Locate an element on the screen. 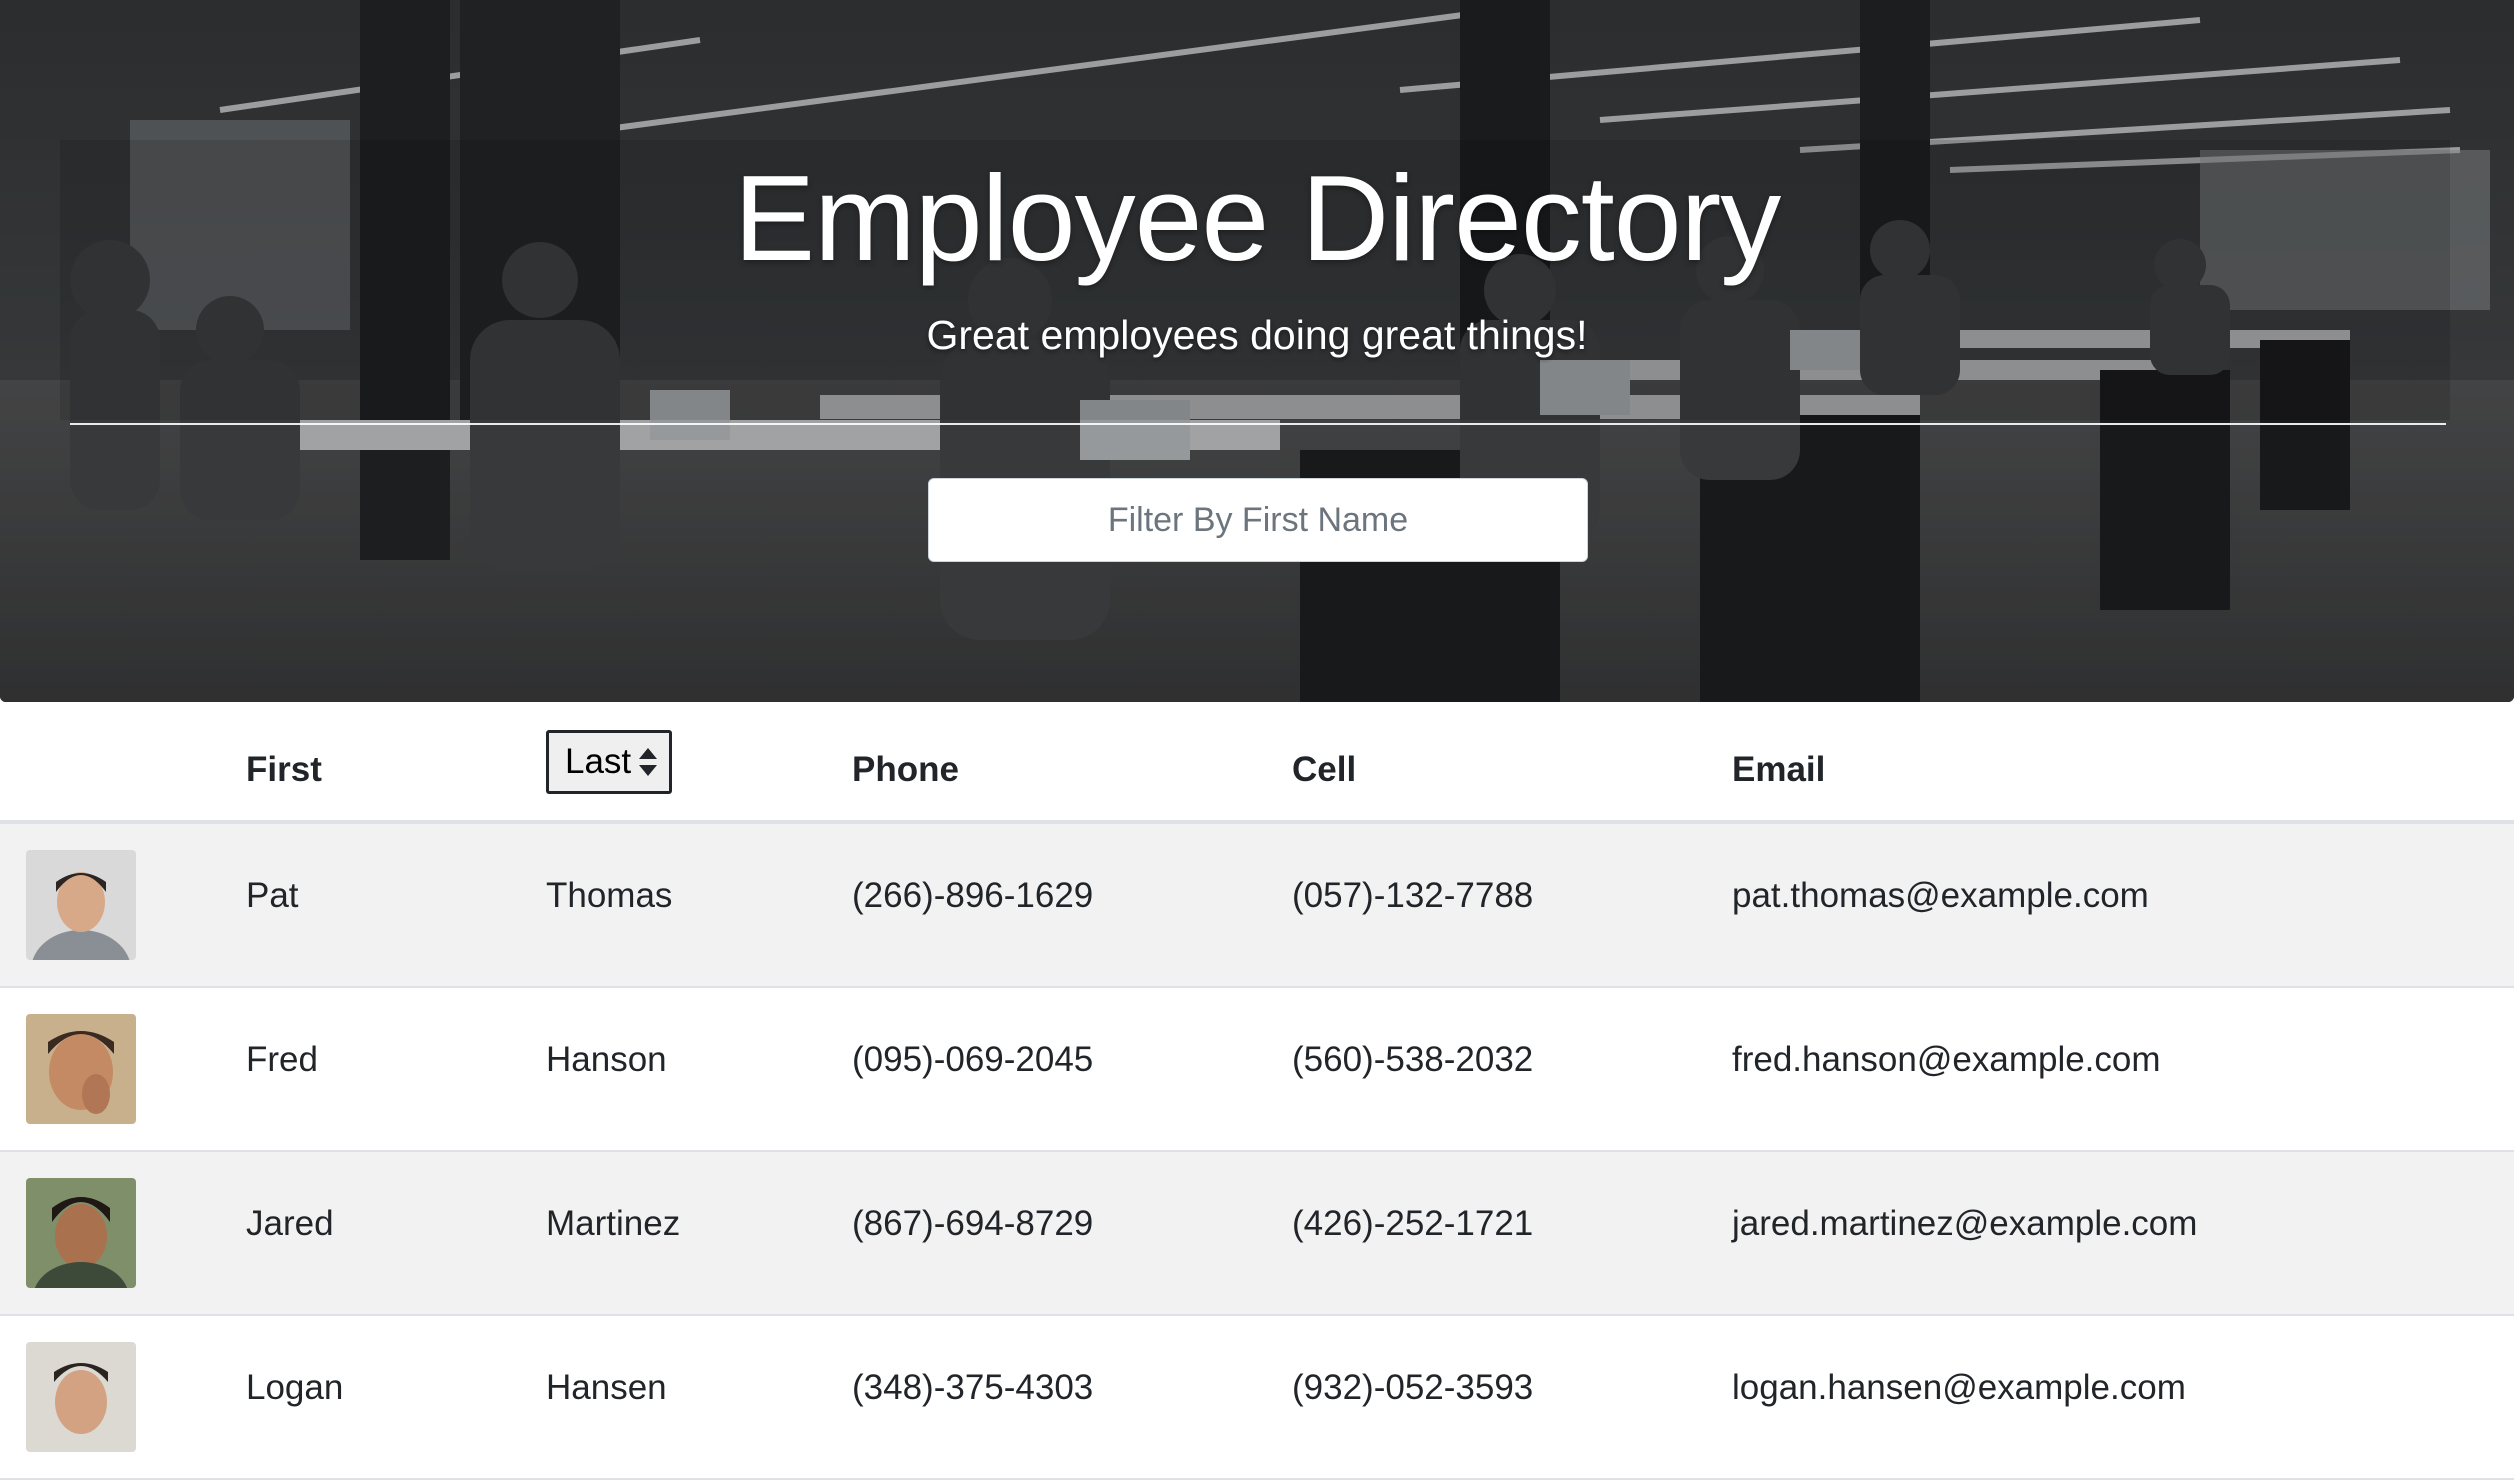  column-header-phone: Phone is located at coordinates (905, 769).